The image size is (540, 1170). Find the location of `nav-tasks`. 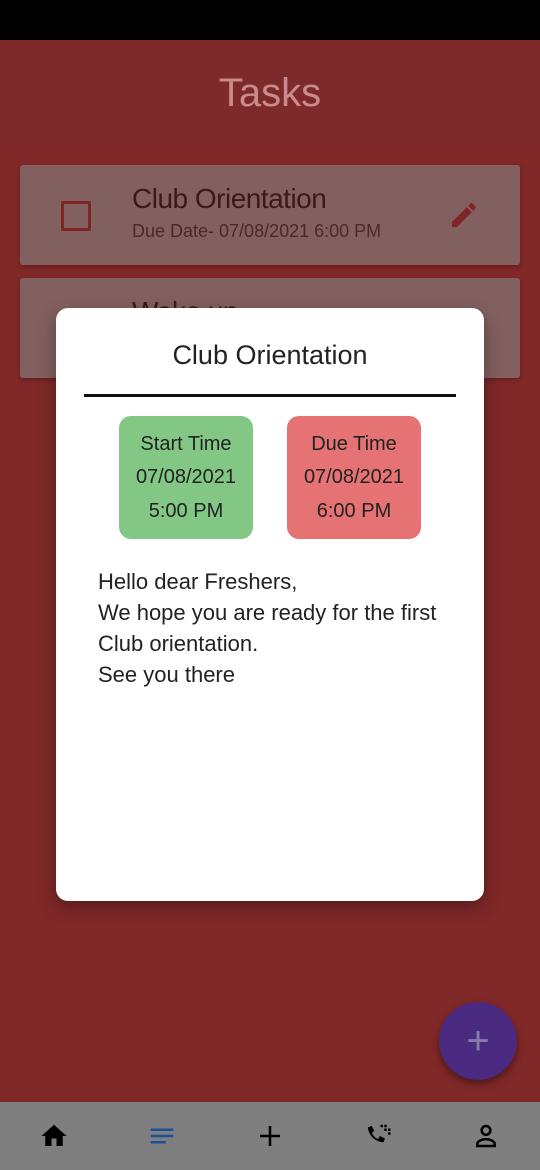

nav-tasks is located at coordinates (162, 1136).